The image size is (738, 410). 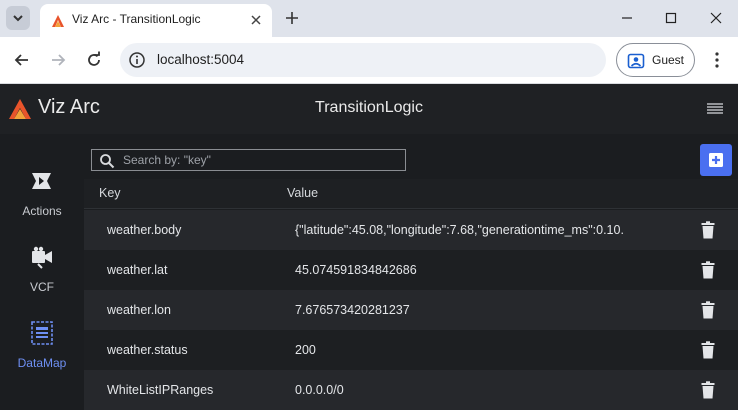 What do you see at coordinates (256, 20) in the screenshot?
I see `close-icon` at bounding box center [256, 20].